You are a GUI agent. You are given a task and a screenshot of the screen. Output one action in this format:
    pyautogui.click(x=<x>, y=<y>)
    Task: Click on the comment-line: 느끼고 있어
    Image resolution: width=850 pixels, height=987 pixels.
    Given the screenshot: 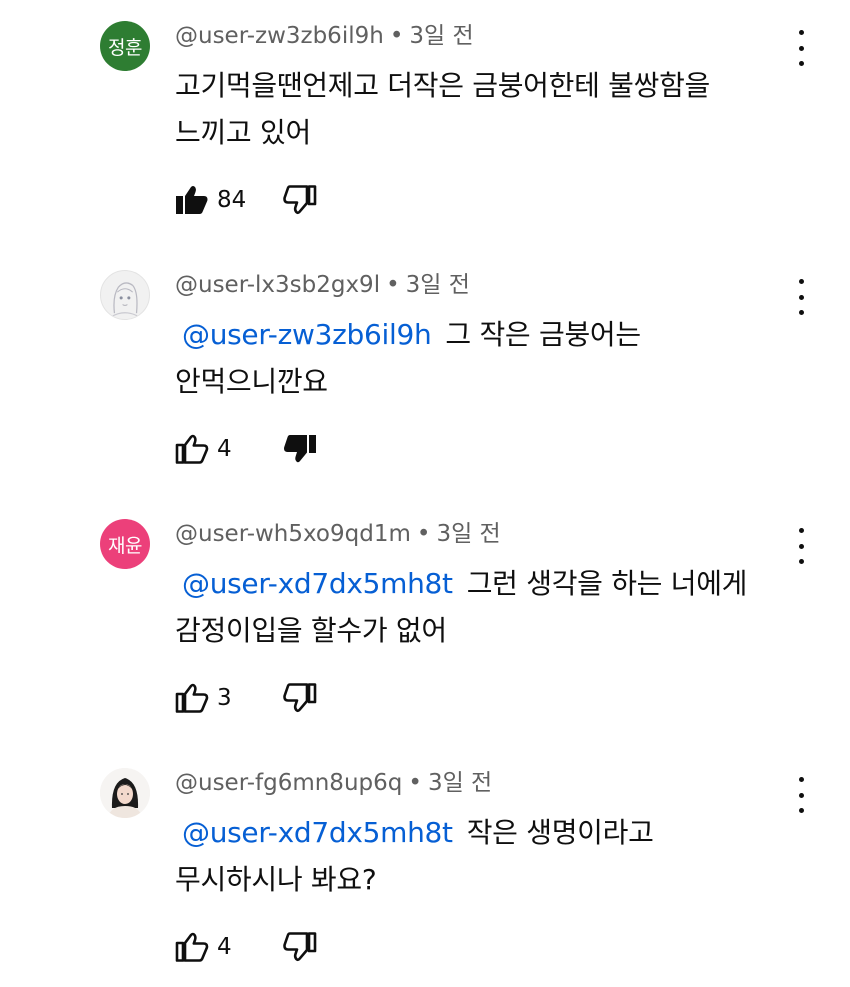 What is the action you would take?
    pyautogui.click(x=243, y=132)
    